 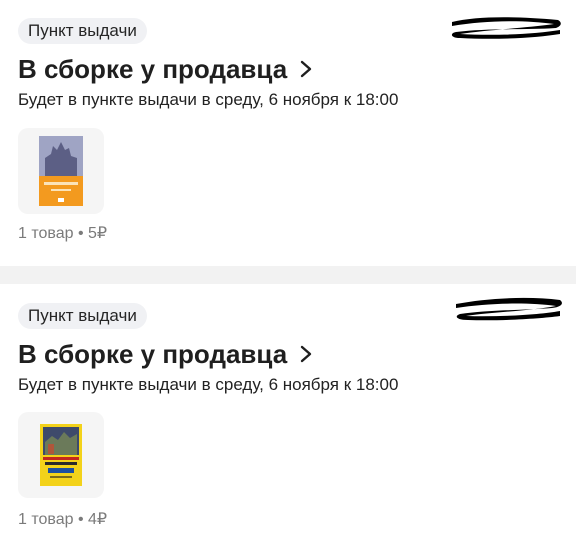 What do you see at coordinates (63, 519) in the screenshot?
I see `order-summary-text: 1 товар • 4₽` at bounding box center [63, 519].